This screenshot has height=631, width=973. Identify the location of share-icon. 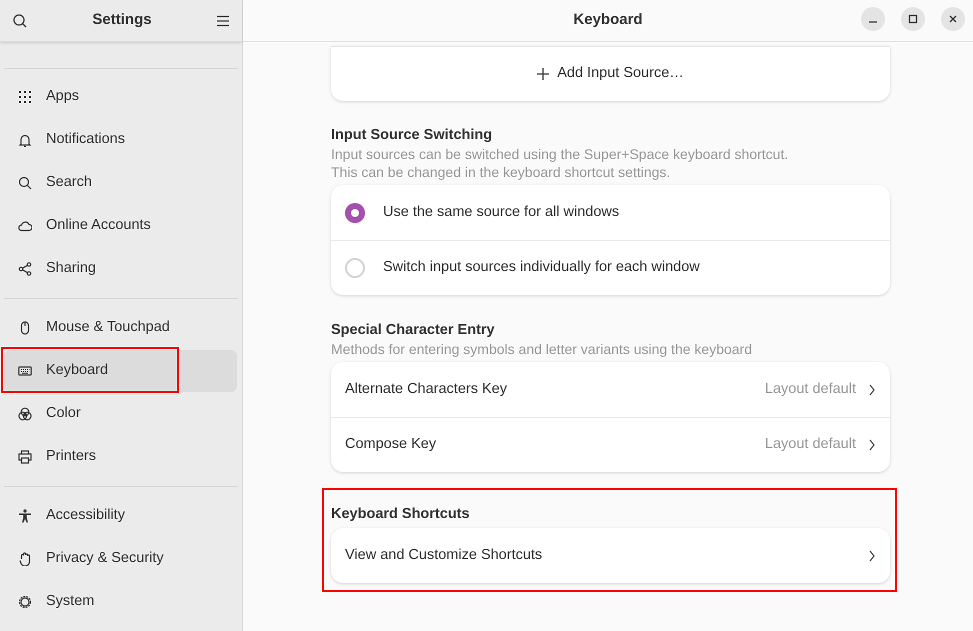
(25, 269).